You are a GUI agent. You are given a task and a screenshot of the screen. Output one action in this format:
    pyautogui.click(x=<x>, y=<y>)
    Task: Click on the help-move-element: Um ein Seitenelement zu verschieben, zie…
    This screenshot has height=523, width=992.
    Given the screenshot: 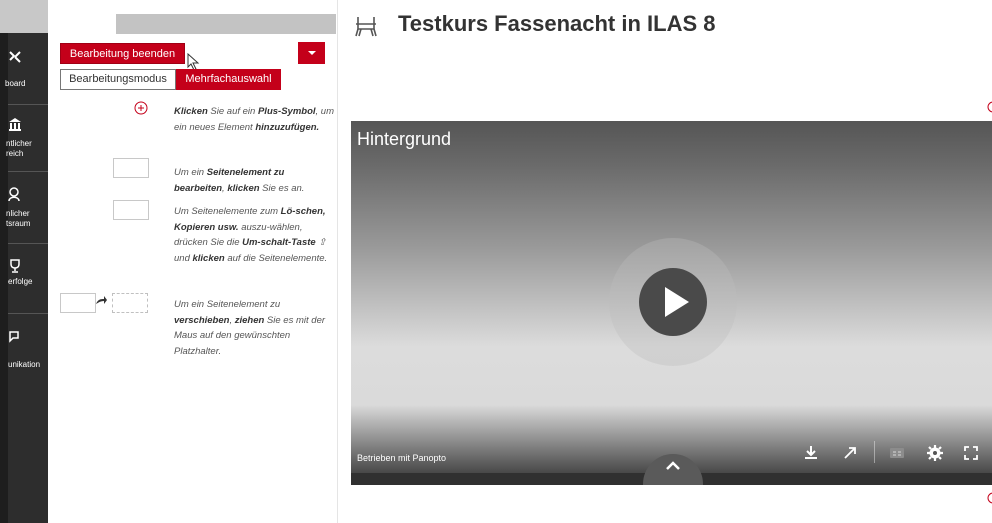 What is the action you would take?
    pyautogui.click(x=250, y=328)
    